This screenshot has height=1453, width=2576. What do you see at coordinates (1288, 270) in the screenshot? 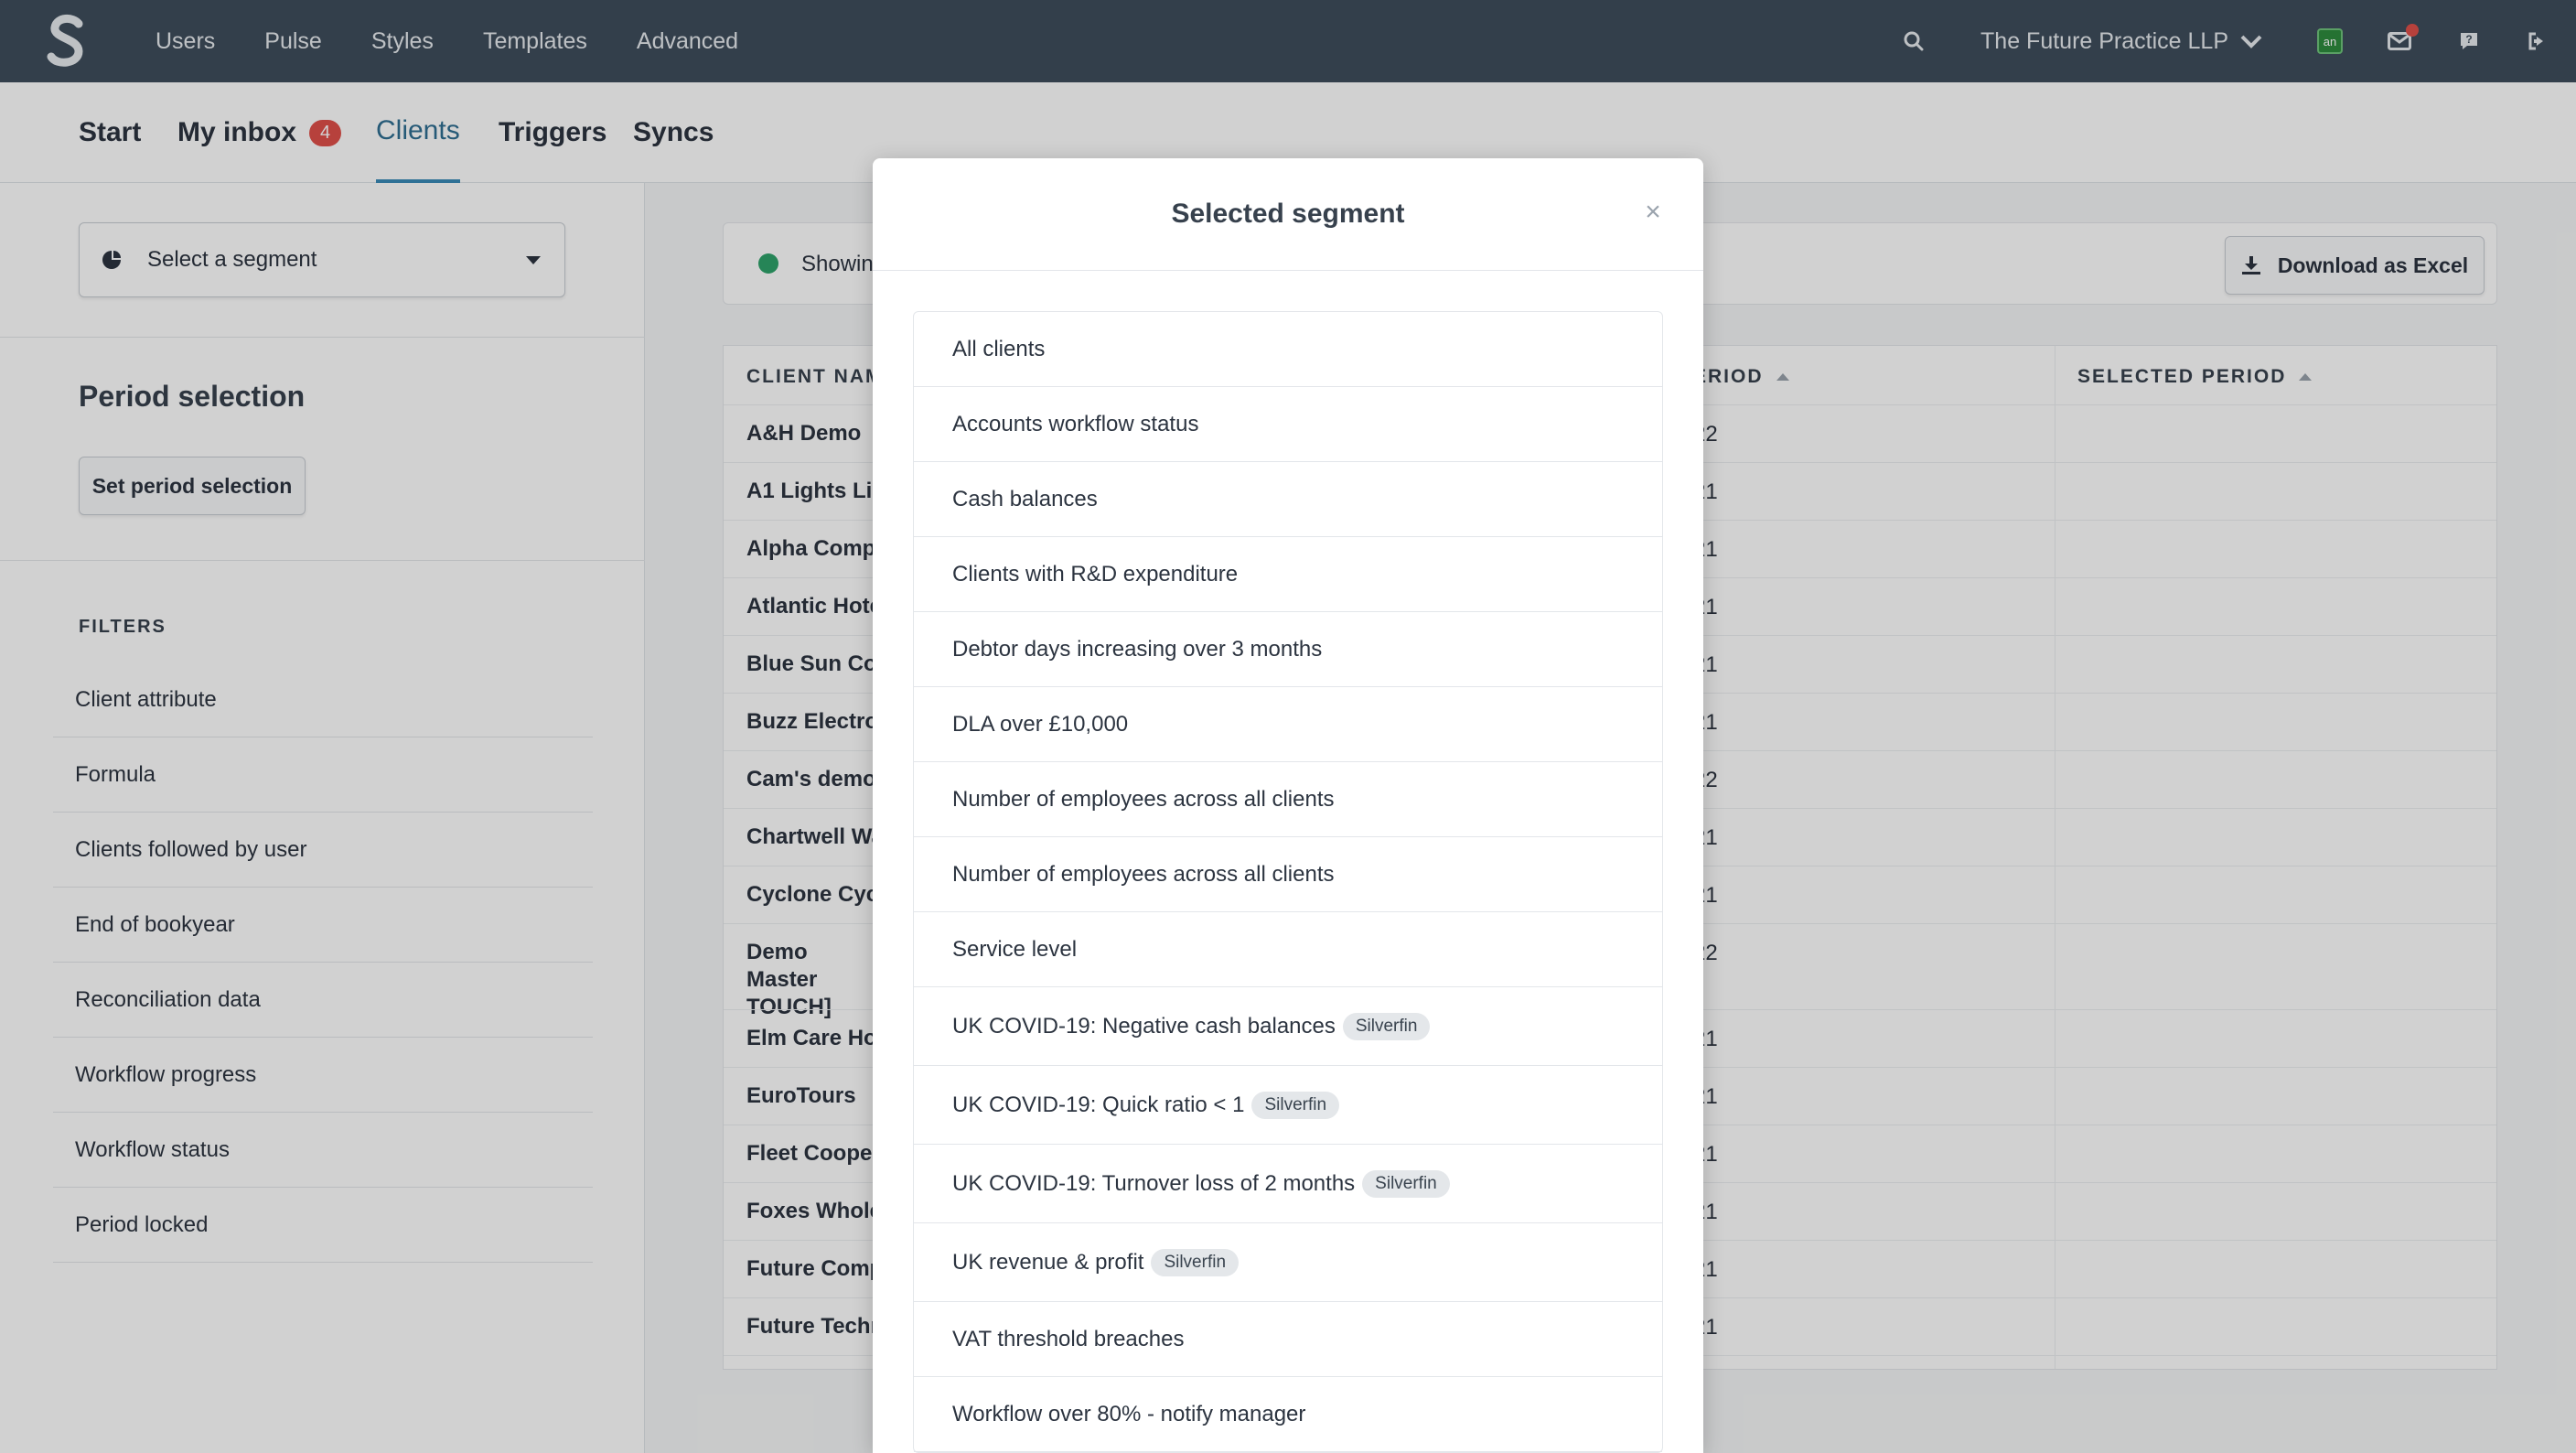
I see `modal-divider` at bounding box center [1288, 270].